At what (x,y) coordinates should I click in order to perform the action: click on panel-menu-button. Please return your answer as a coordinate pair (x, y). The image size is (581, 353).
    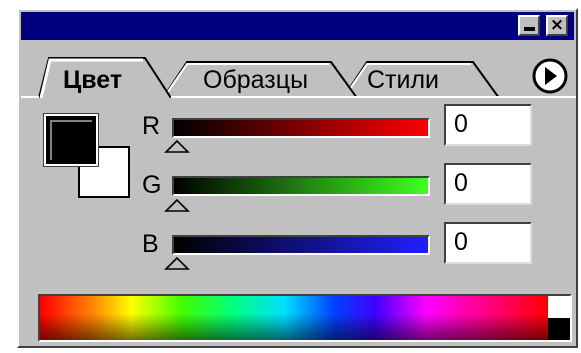
    Looking at the image, I should click on (550, 76).